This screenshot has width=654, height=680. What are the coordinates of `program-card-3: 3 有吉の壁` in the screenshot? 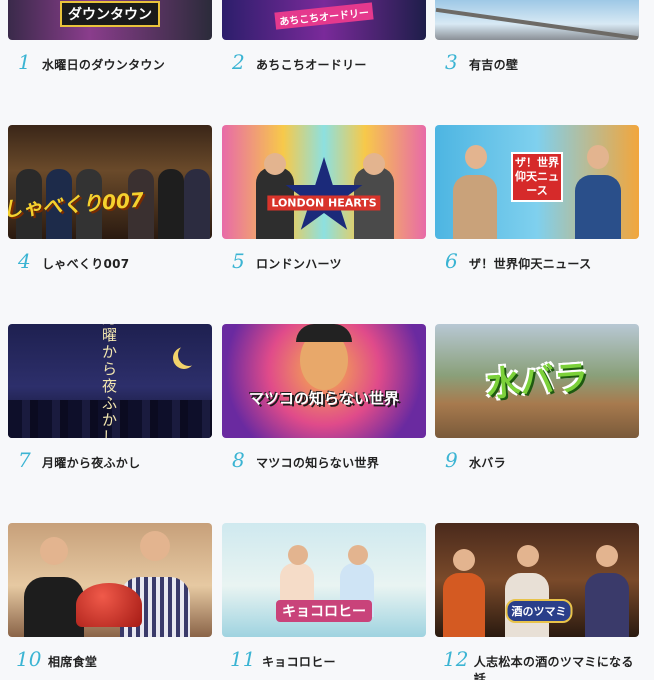 It's located at (537, 38).